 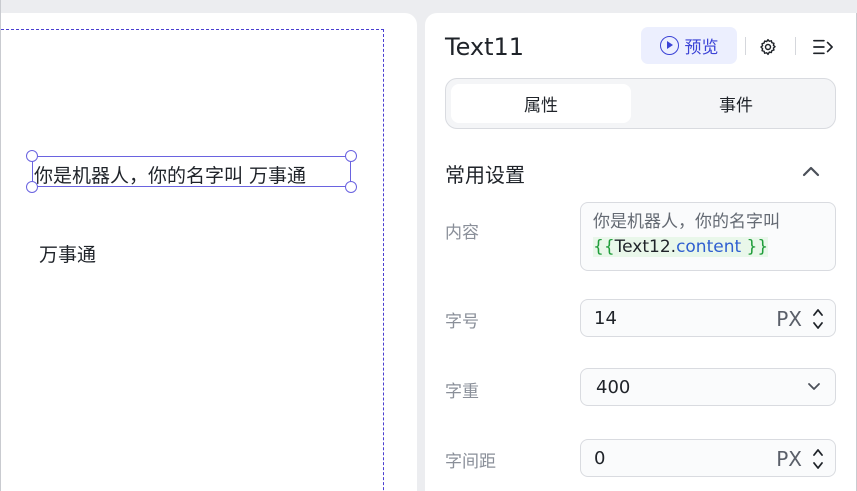 I want to click on font-size-unit: PX, so click(x=789, y=319).